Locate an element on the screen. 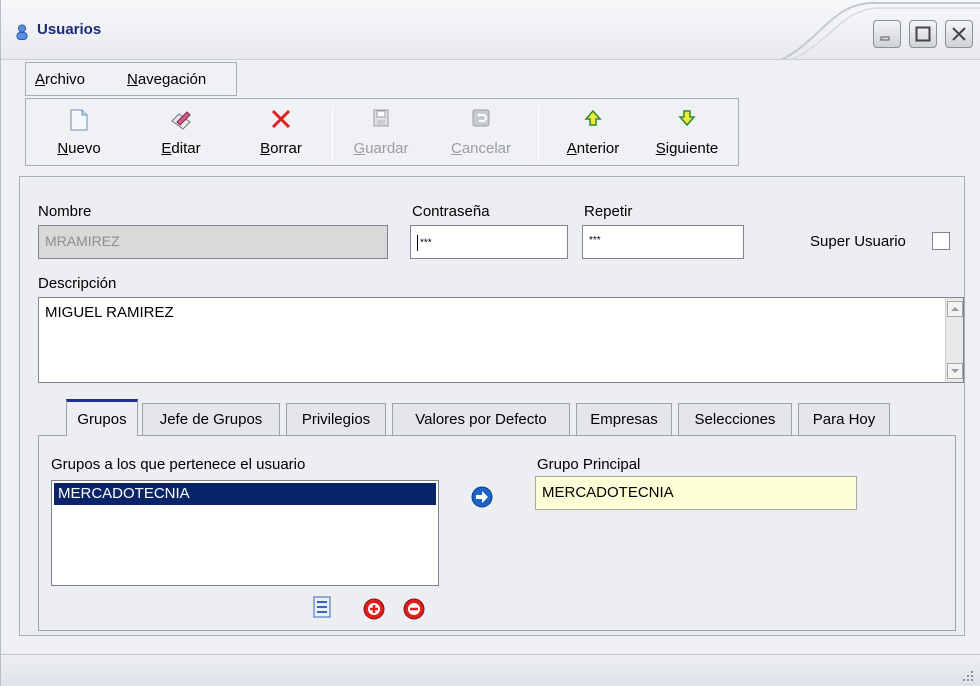 The width and height of the screenshot is (980, 686). maximize-button is located at coordinates (923, 34).